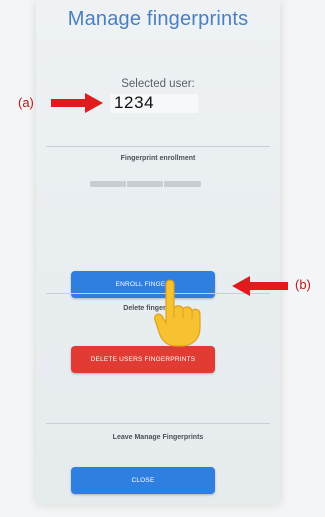  I want to click on arrow-right-icon, so click(77, 103).